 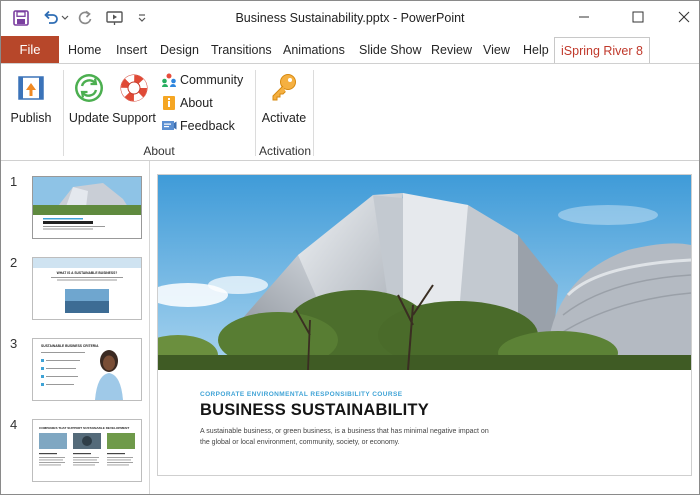 What do you see at coordinates (134, 89) in the screenshot?
I see `lifebuoy-icon` at bounding box center [134, 89].